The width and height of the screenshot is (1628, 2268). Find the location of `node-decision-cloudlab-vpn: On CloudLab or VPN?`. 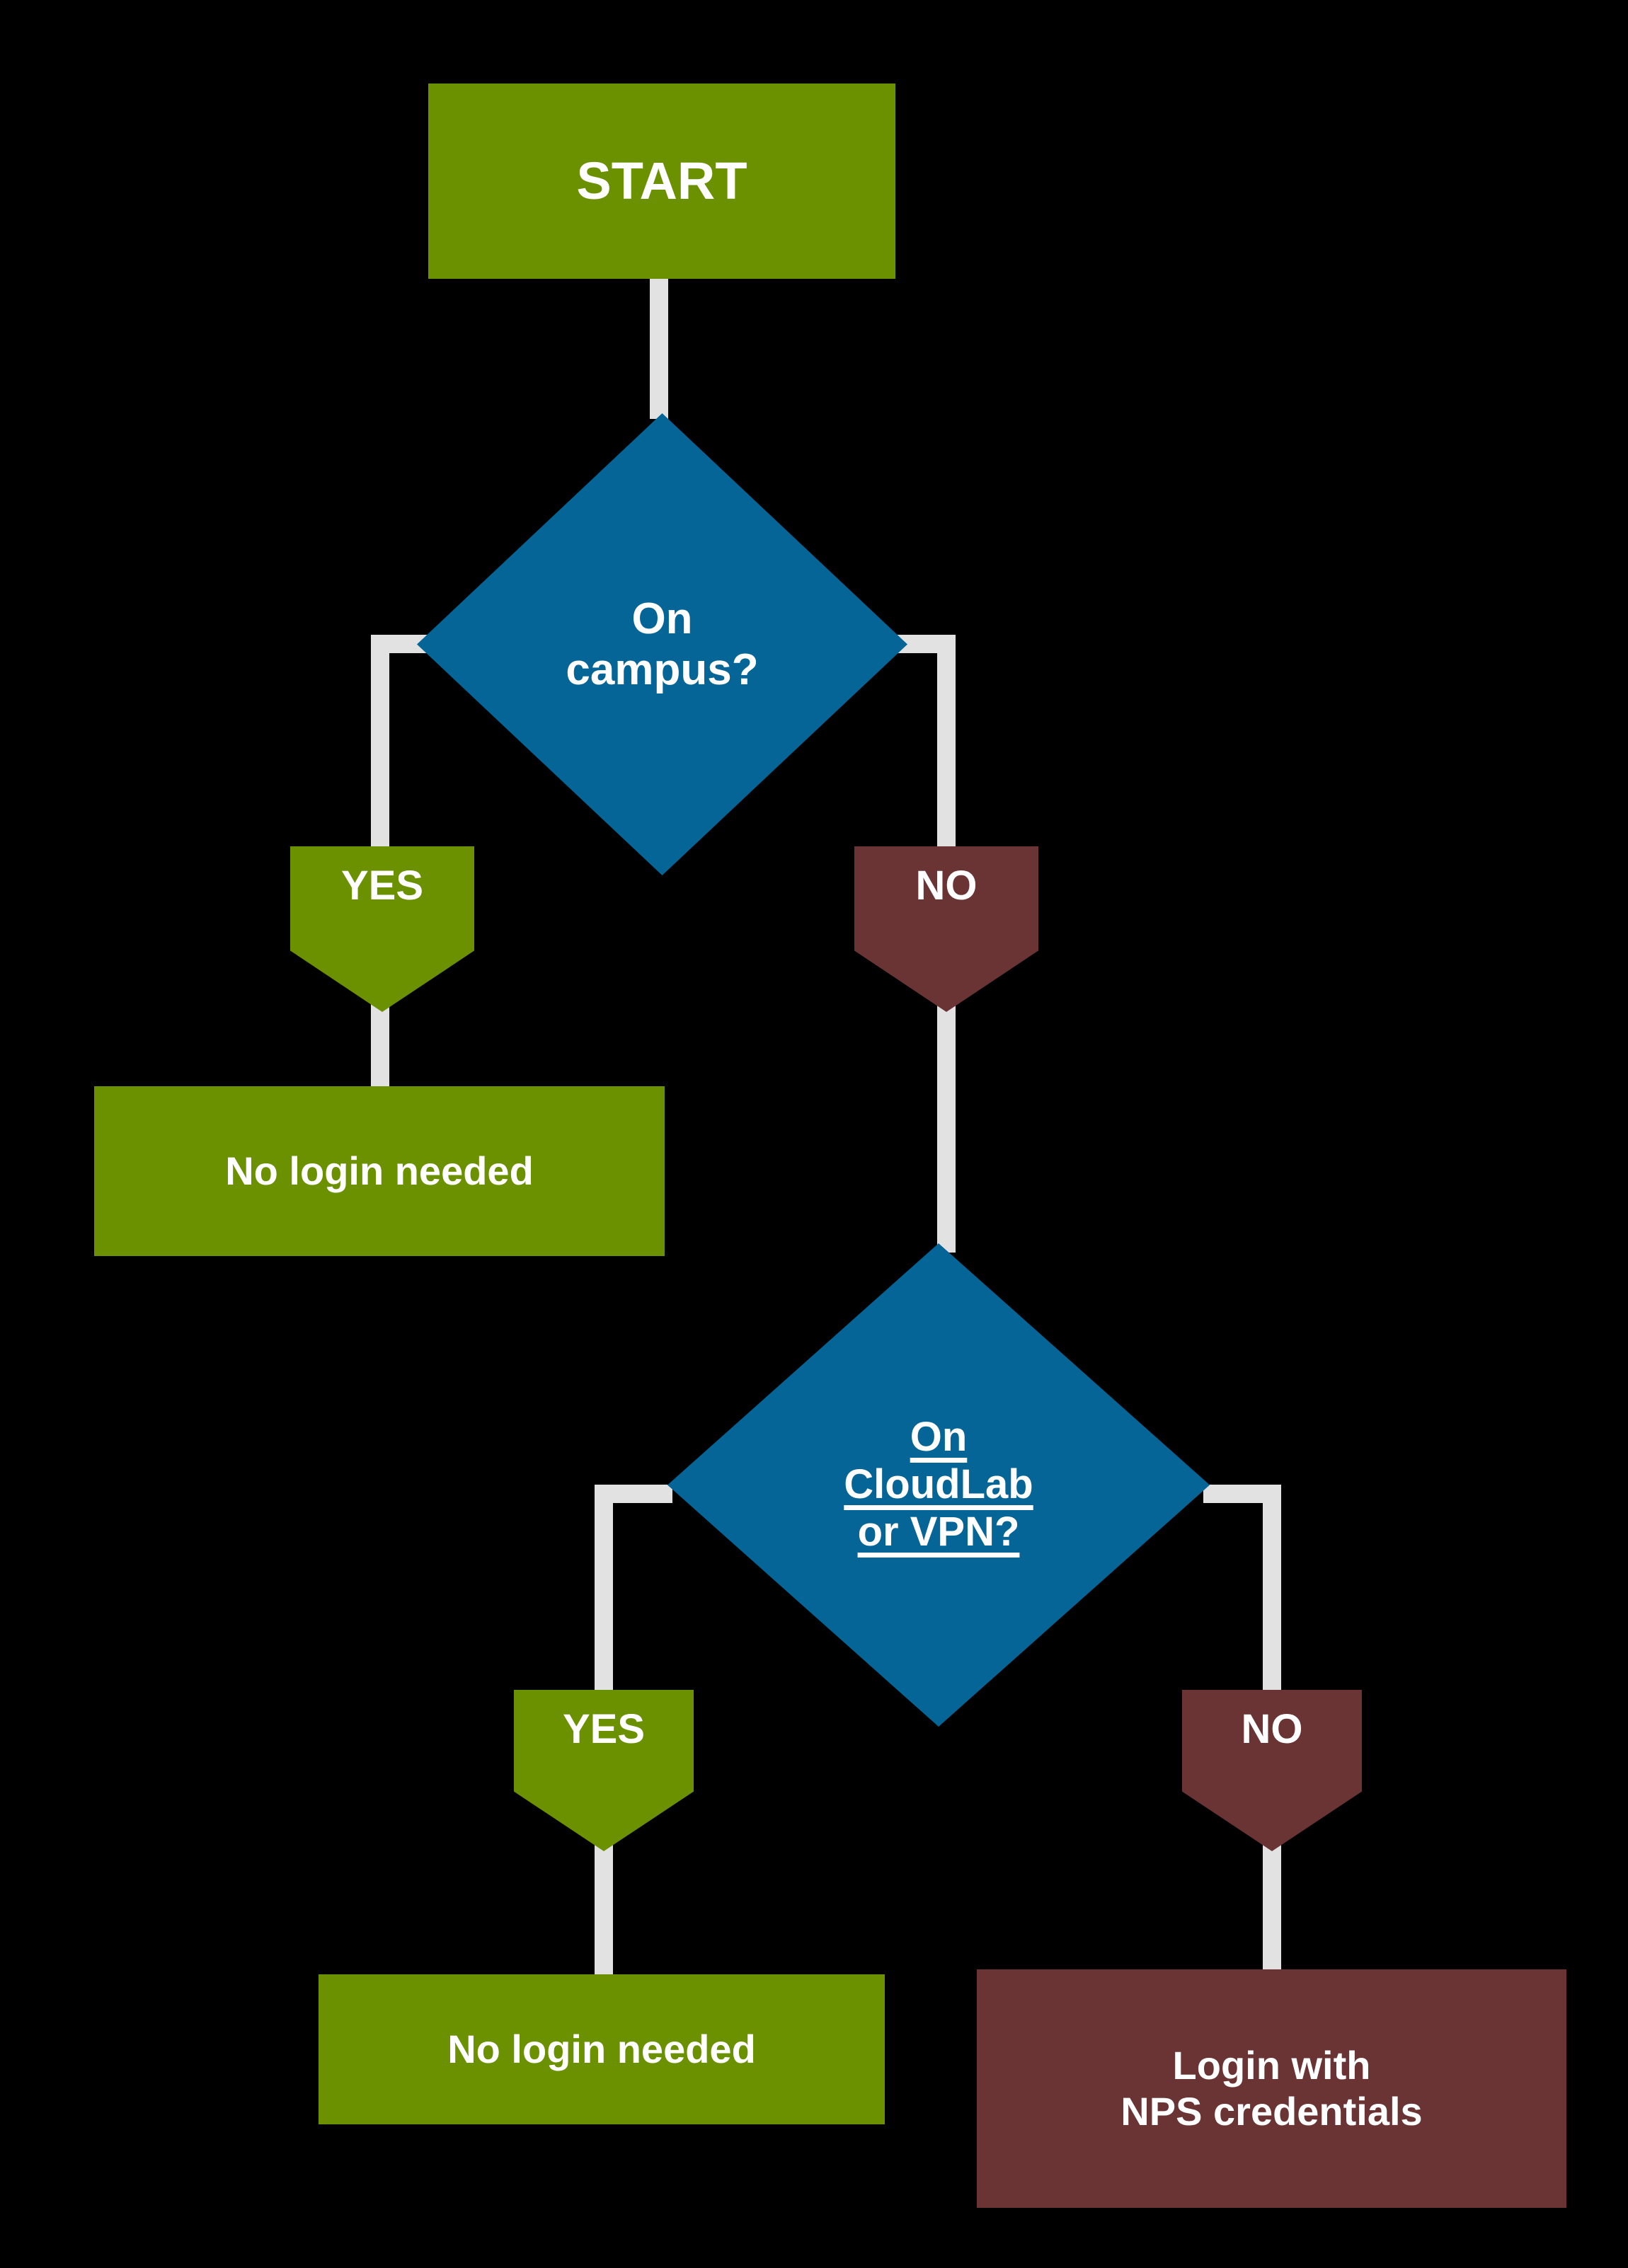

node-decision-cloudlab-vpn: On CloudLab or VPN? is located at coordinates (939, 1485).